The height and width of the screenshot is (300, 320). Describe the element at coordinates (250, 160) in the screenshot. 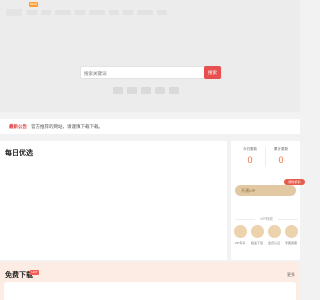

I see `today-updates-value: 0` at that location.